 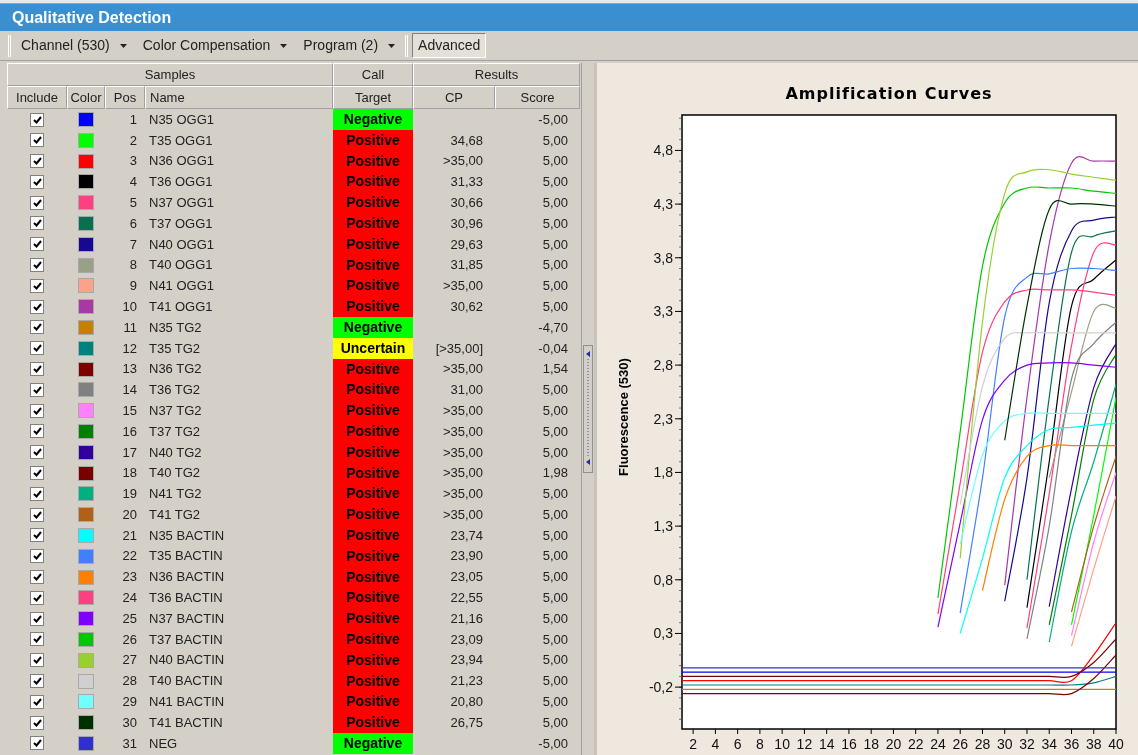 What do you see at coordinates (553, 327) in the screenshot?
I see `score-value: -4,70` at bounding box center [553, 327].